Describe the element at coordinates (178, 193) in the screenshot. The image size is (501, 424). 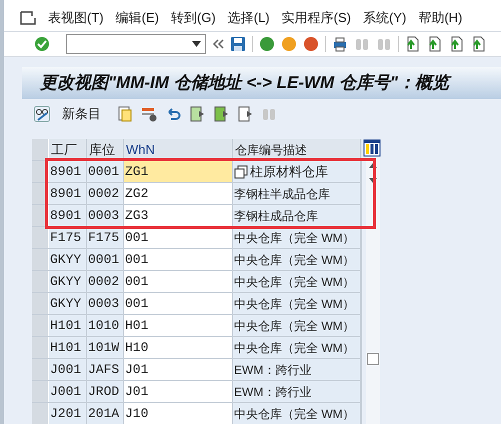
I see `table-cell: ZG2` at that location.